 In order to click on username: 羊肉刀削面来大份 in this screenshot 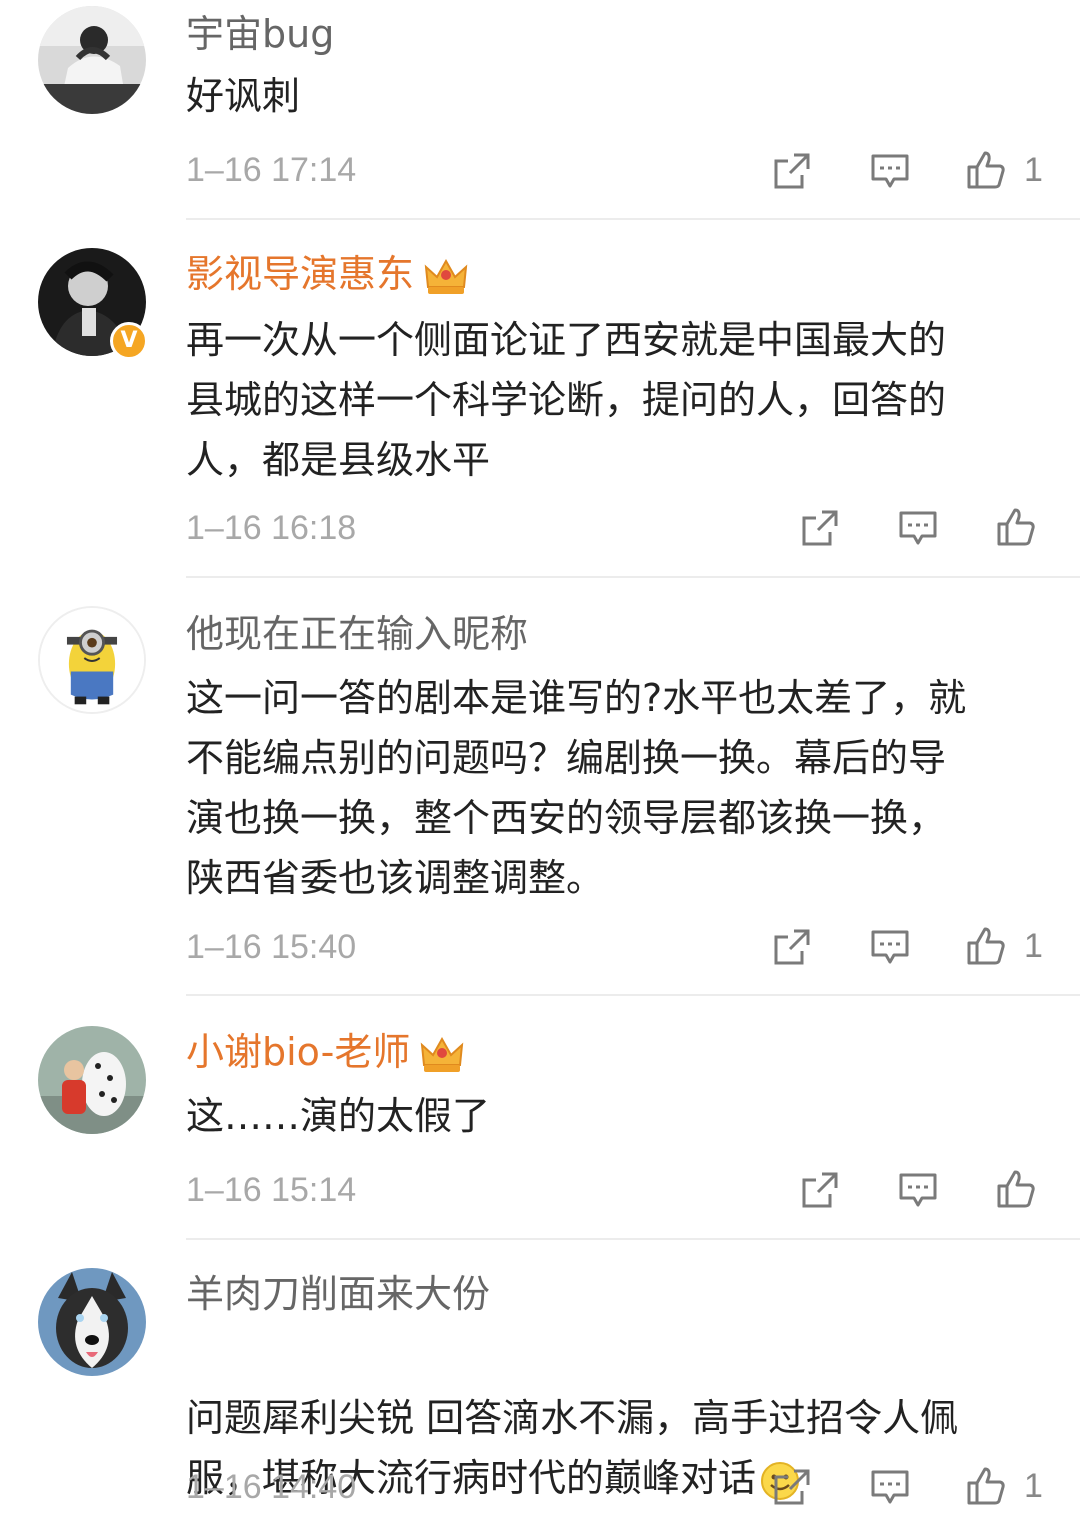, I will do `click(338, 1294)`.